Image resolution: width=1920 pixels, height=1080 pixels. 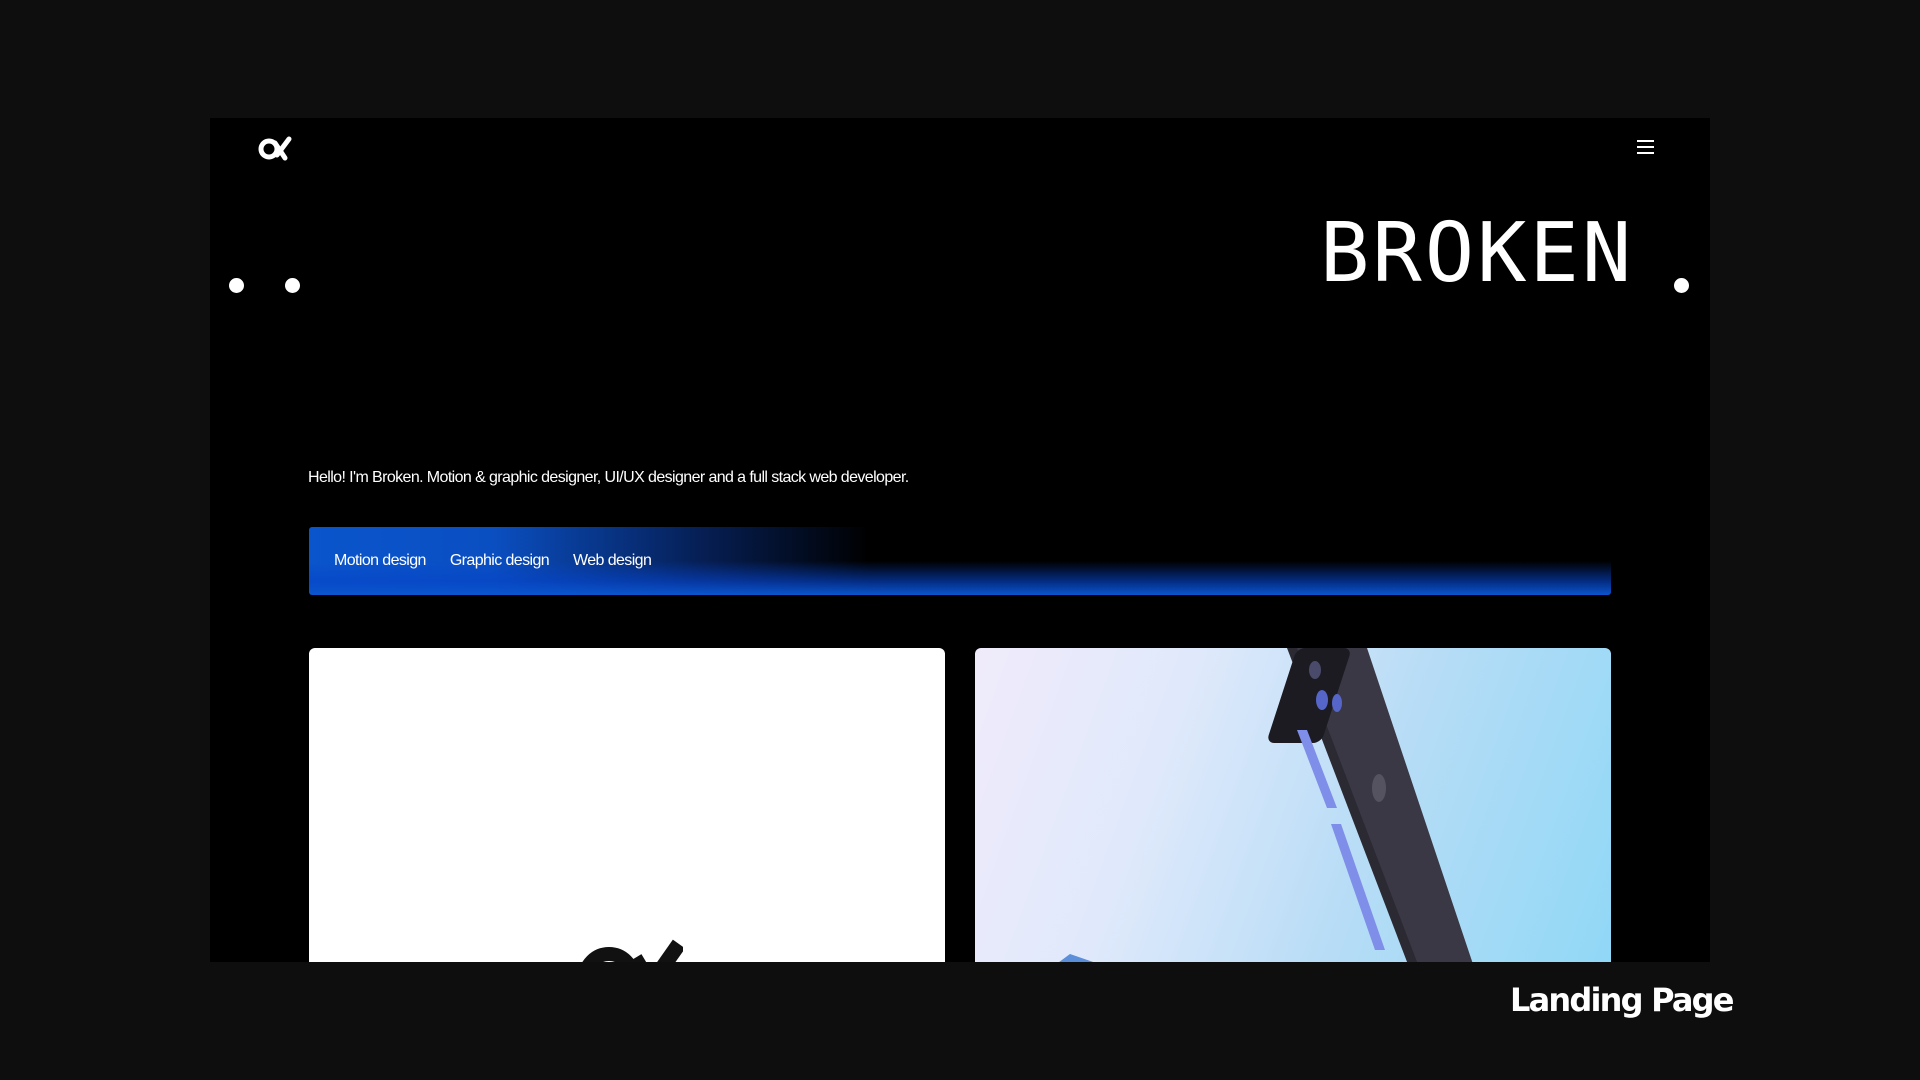 I want to click on hamburger-menu-icon, so click(x=1645, y=147).